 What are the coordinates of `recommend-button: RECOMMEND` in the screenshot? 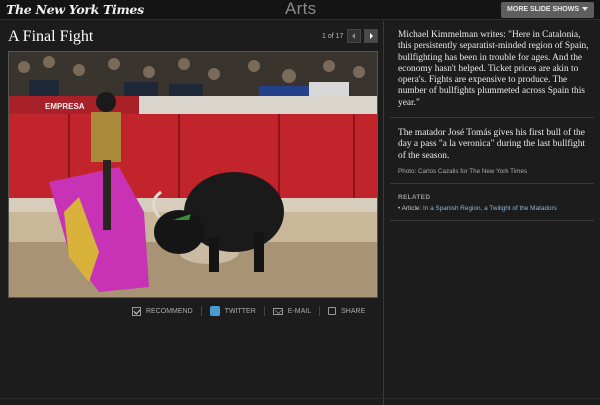 It's located at (162, 311).